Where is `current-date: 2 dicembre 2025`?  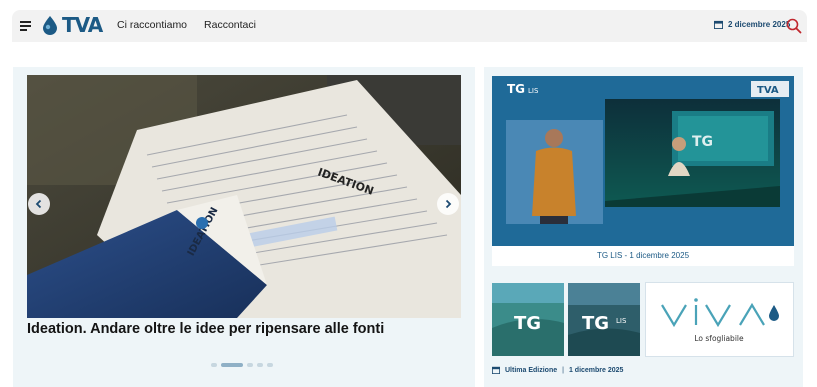 current-date: 2 dicembre 2025 is located at coordinates (752, 24).